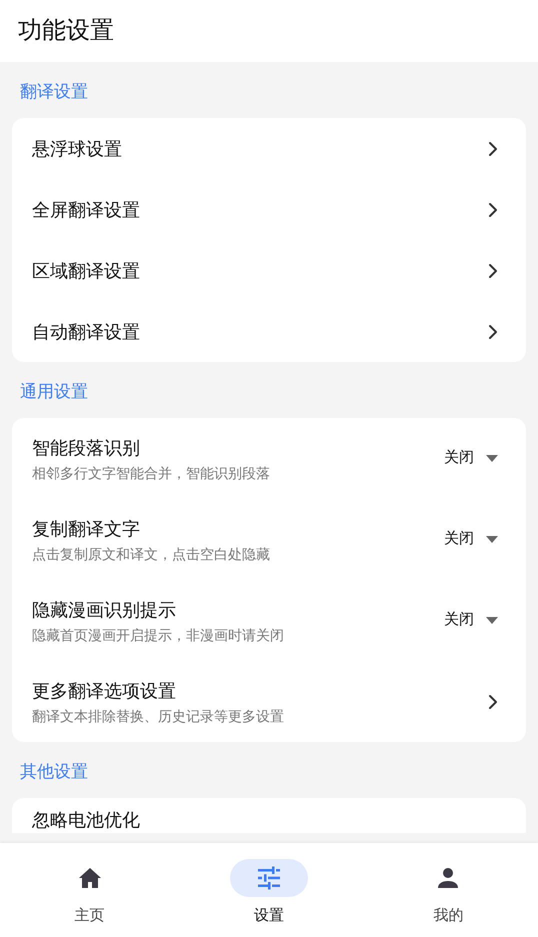 The width and height of the screenshot is (538, 937). I want to click on settings-row: 全屏翻译设置, so click(269, 209).